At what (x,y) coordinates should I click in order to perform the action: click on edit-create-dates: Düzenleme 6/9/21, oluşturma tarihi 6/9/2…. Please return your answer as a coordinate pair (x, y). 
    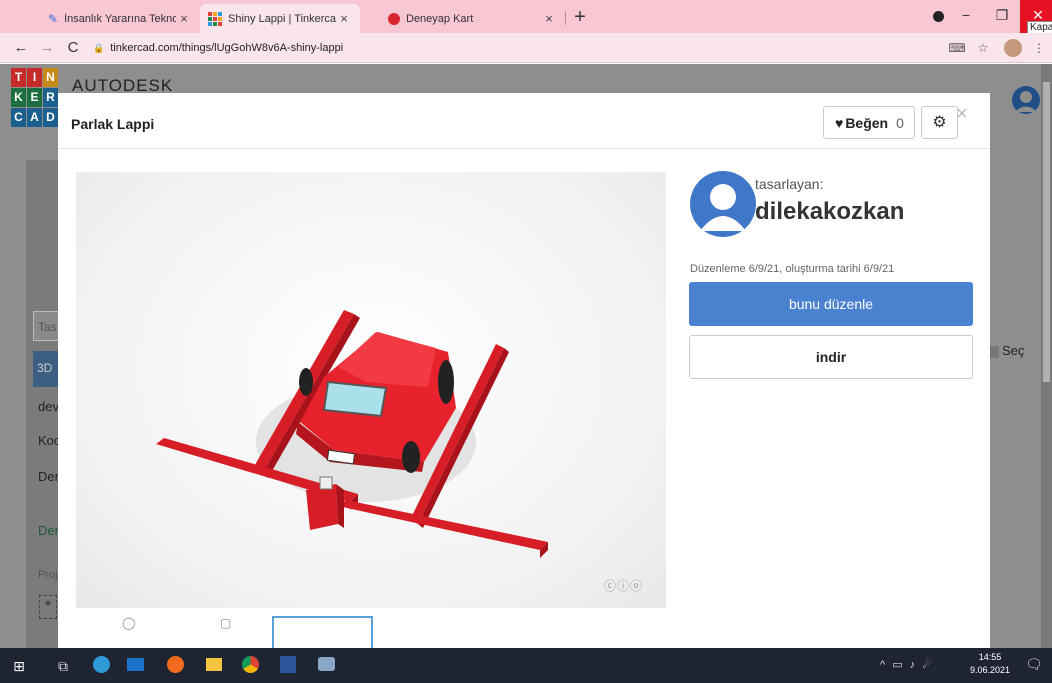
    Looking at the image, I should click on (792, 269).